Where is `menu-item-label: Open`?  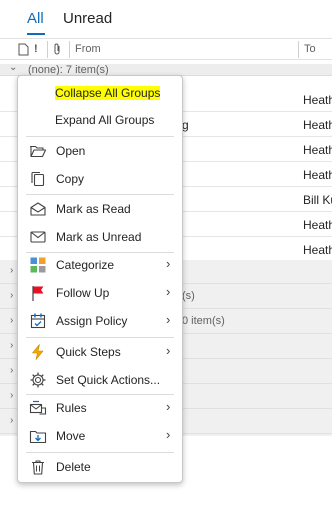 menu-item-label: Open is located at coordinates (71, 151).